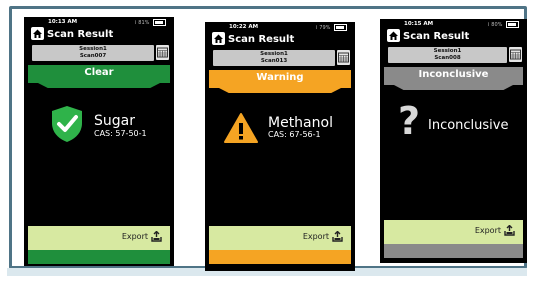 The image size is (538, 285). Describe the element at coordinates (468, 125) in the screenshot. I see `compound-name: Inconclusive` at that location.